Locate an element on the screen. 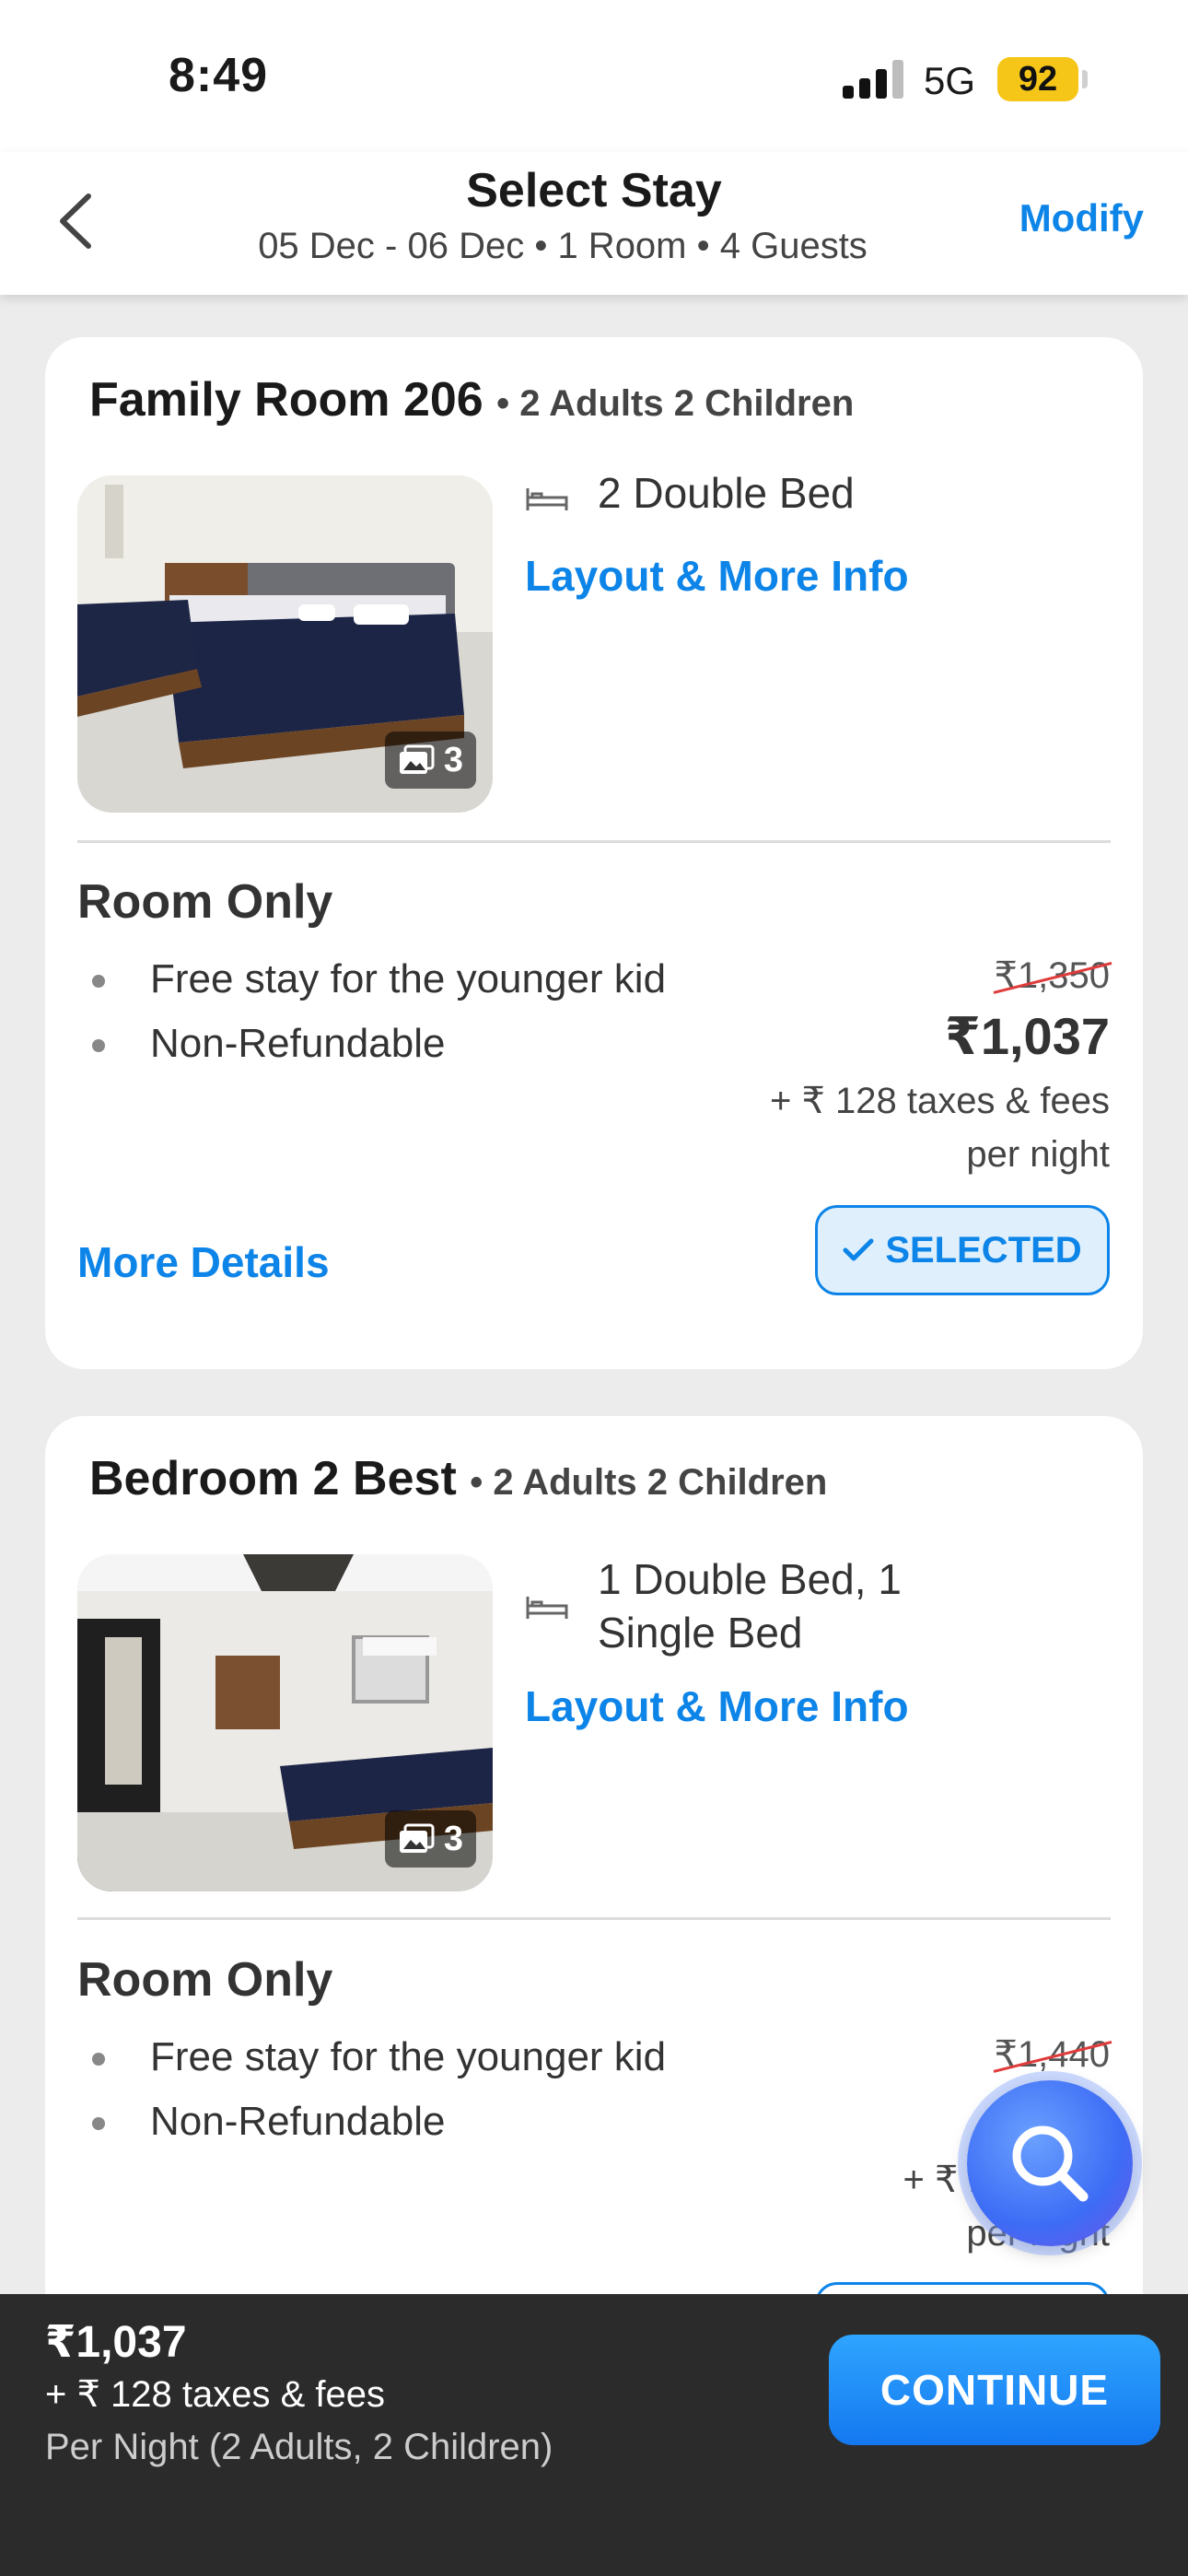 This screenshot has width=1188, height=2576. room-name: Family Room 206 is located at coordinates (286, 400).